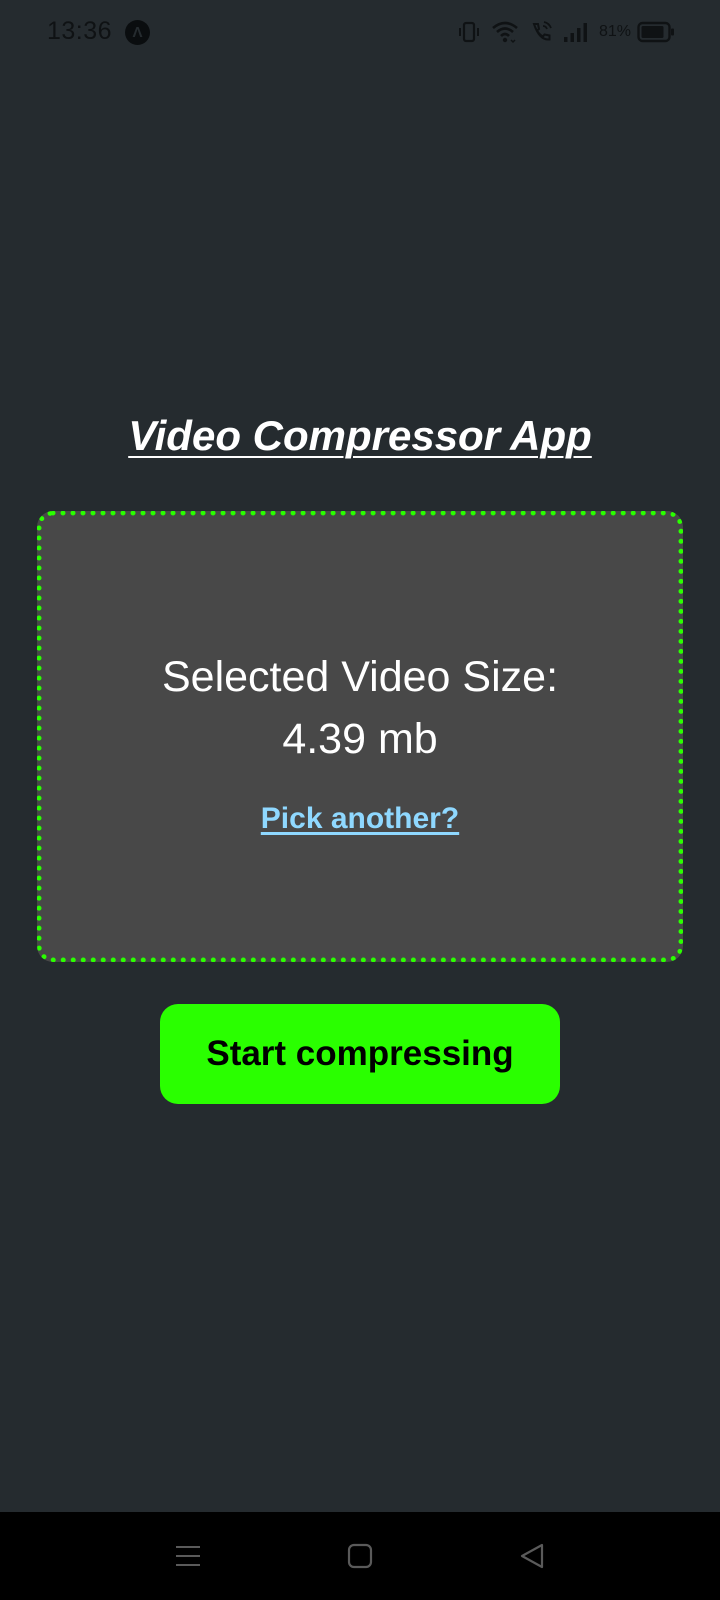 The image size is (720, 1600). Describe the element at coordinates (505, 32) in the screenshot. I see `wifi-icon` at that location.